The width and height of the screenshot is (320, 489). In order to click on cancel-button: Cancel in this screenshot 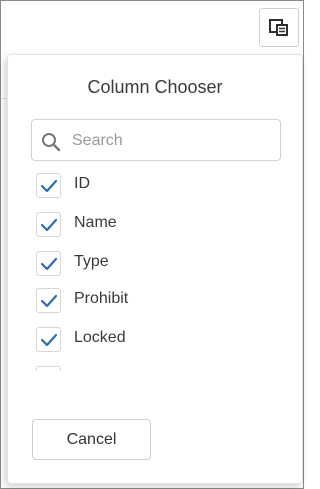, I will do `click(91, 439)`.